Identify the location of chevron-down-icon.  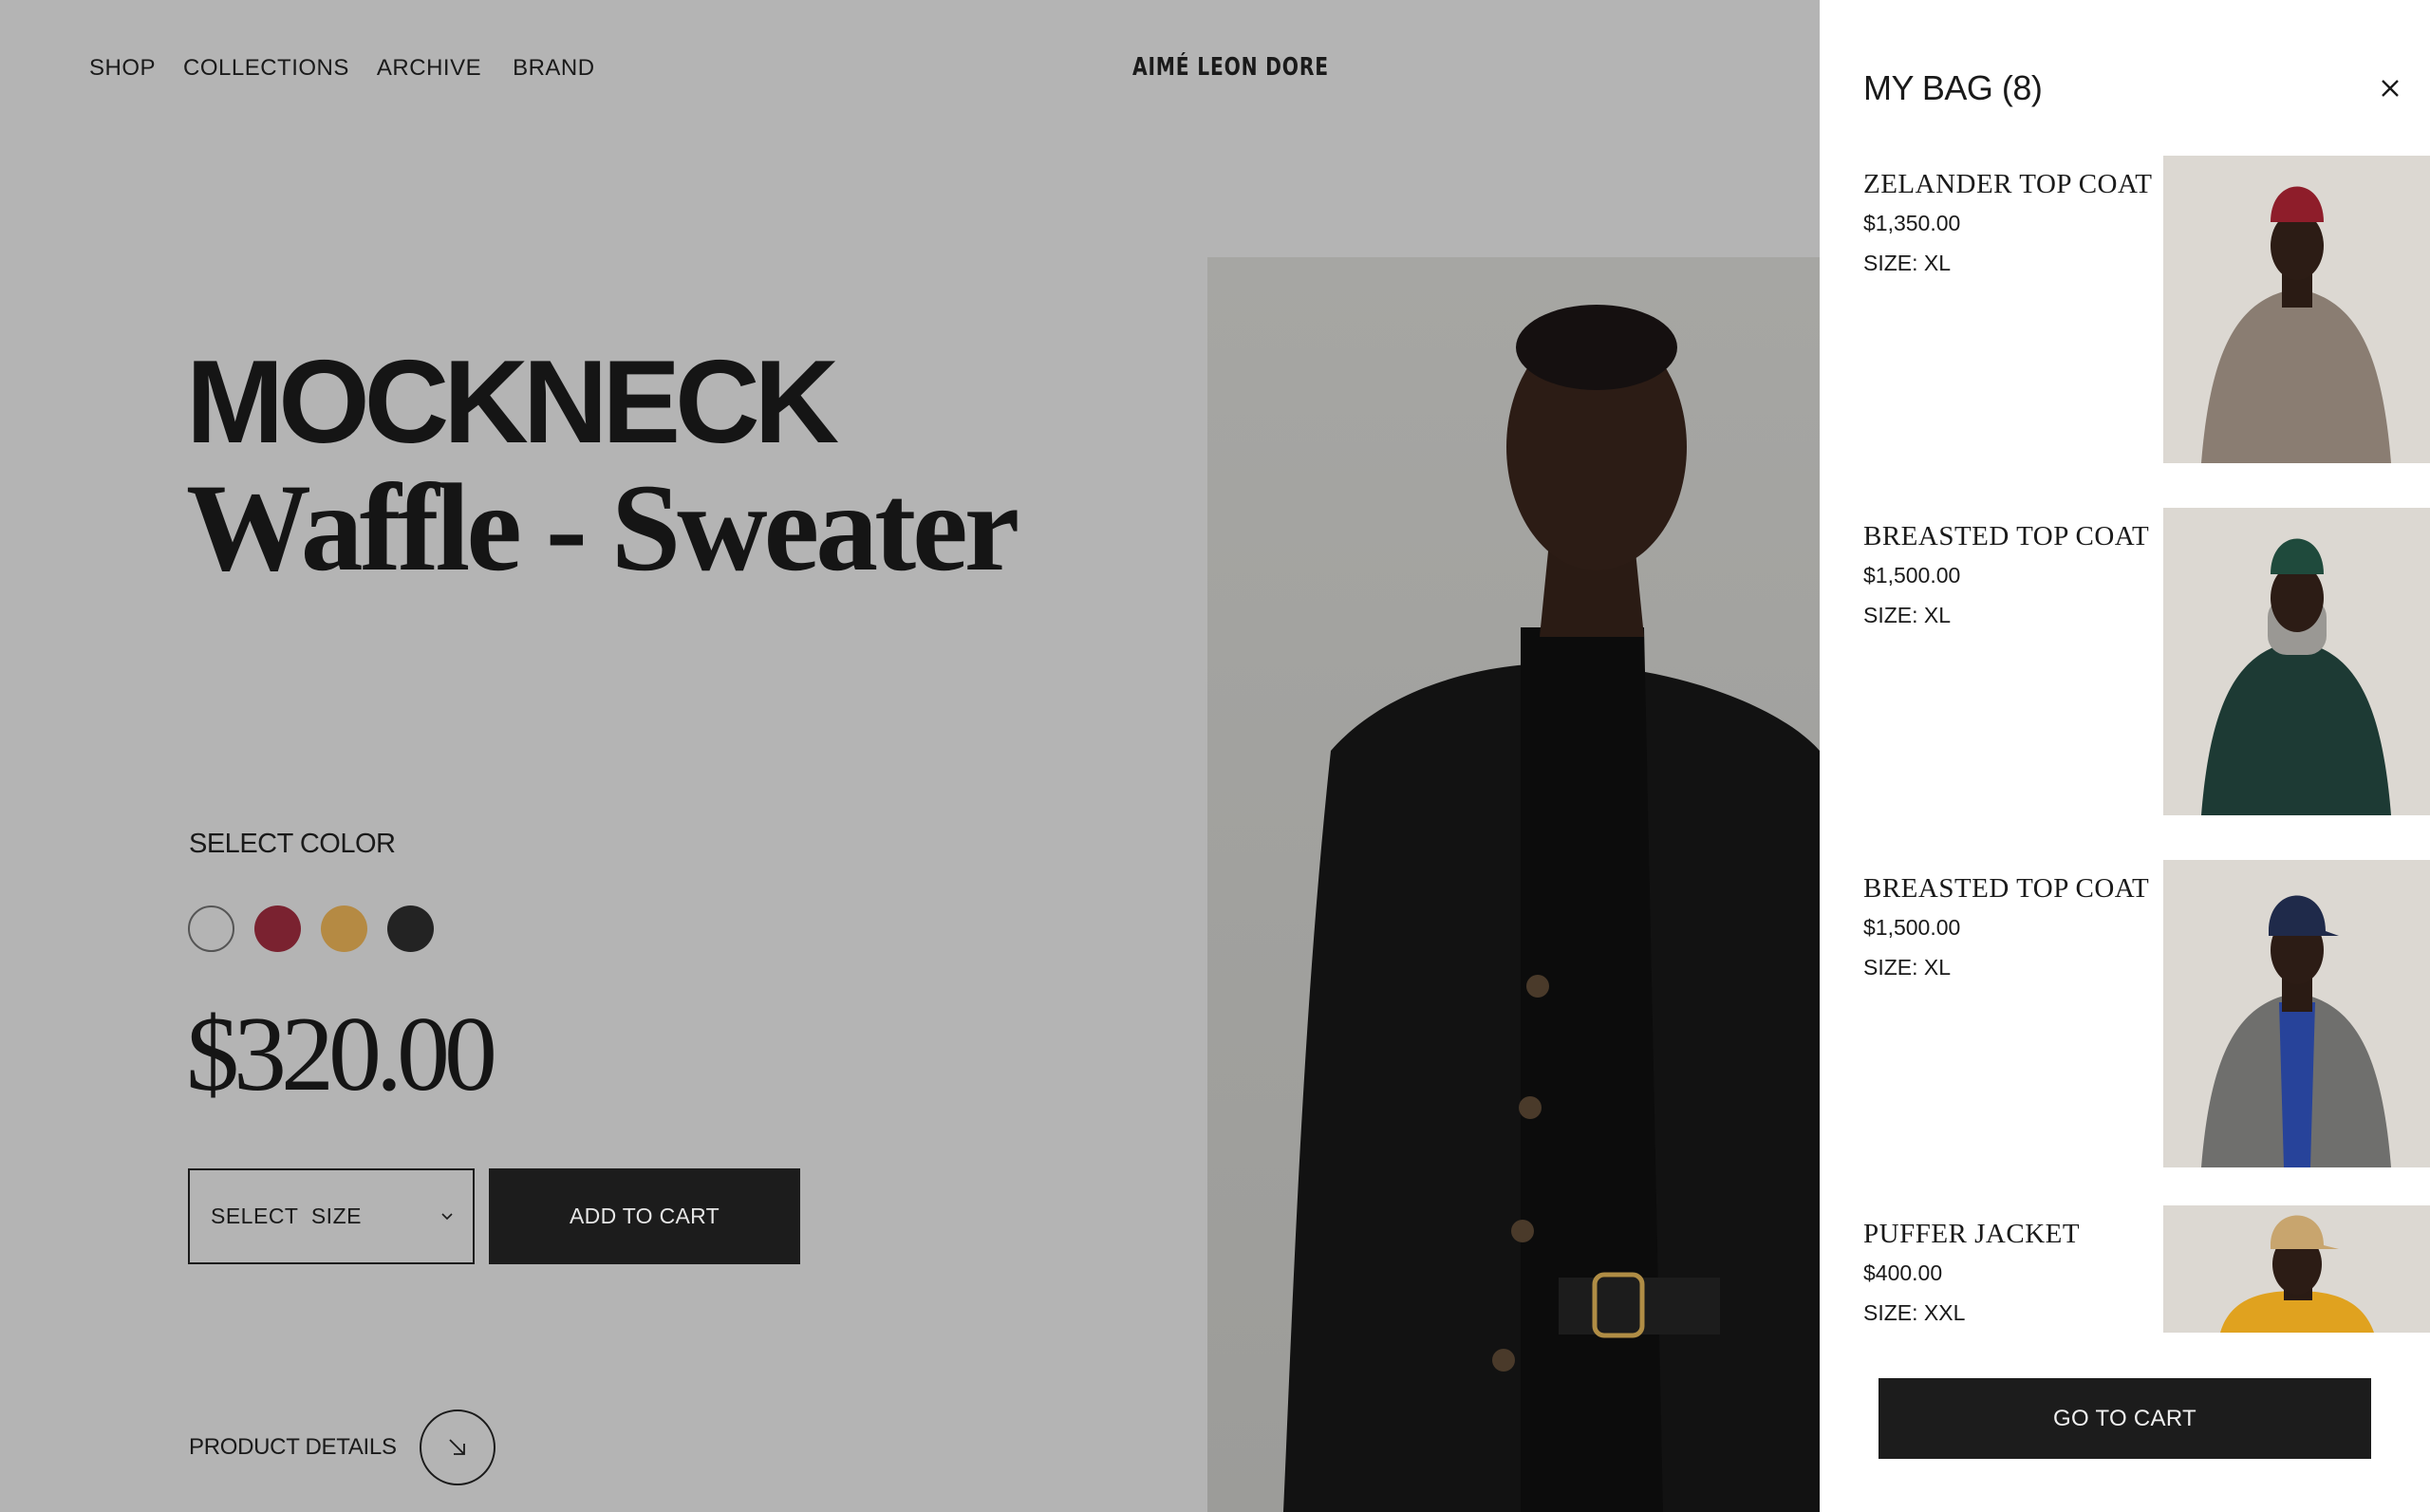
(447, 1216).